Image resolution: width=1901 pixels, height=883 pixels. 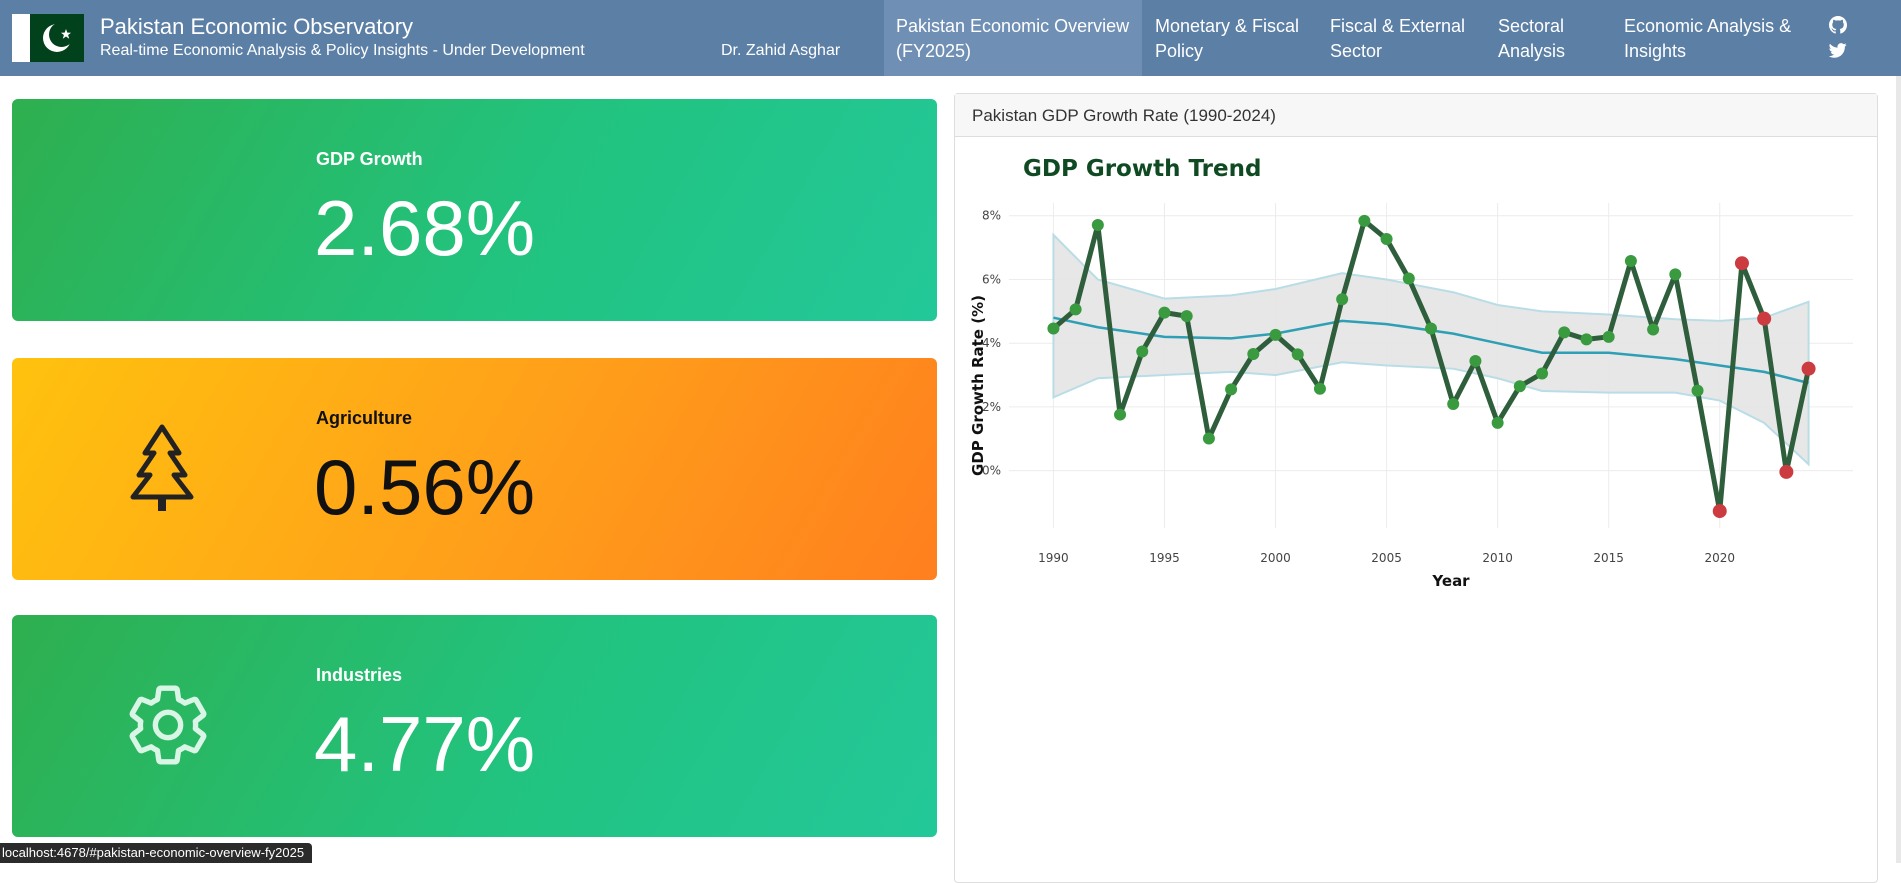 I want to click on tab-label-line2: Analysis, so click(x=1532, y=51).